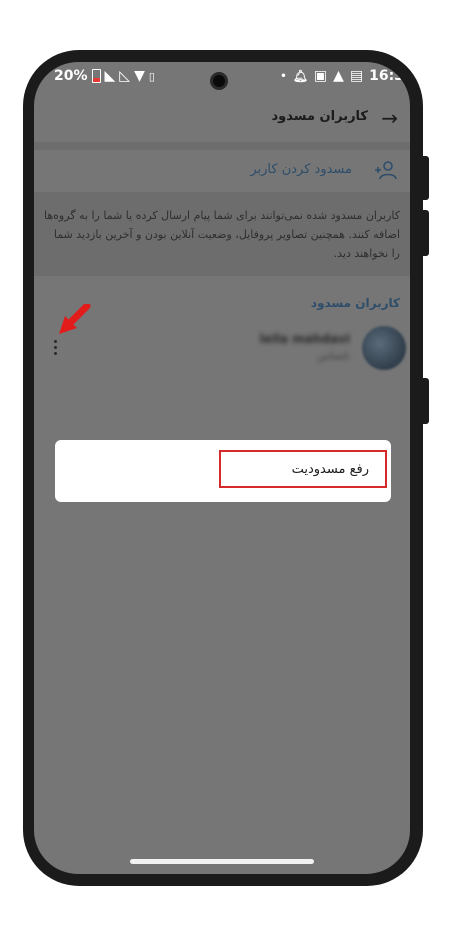 The image size is (450, 928). I want to click on block-user-label: مسدود کردن کاربر, so click(301, 169).